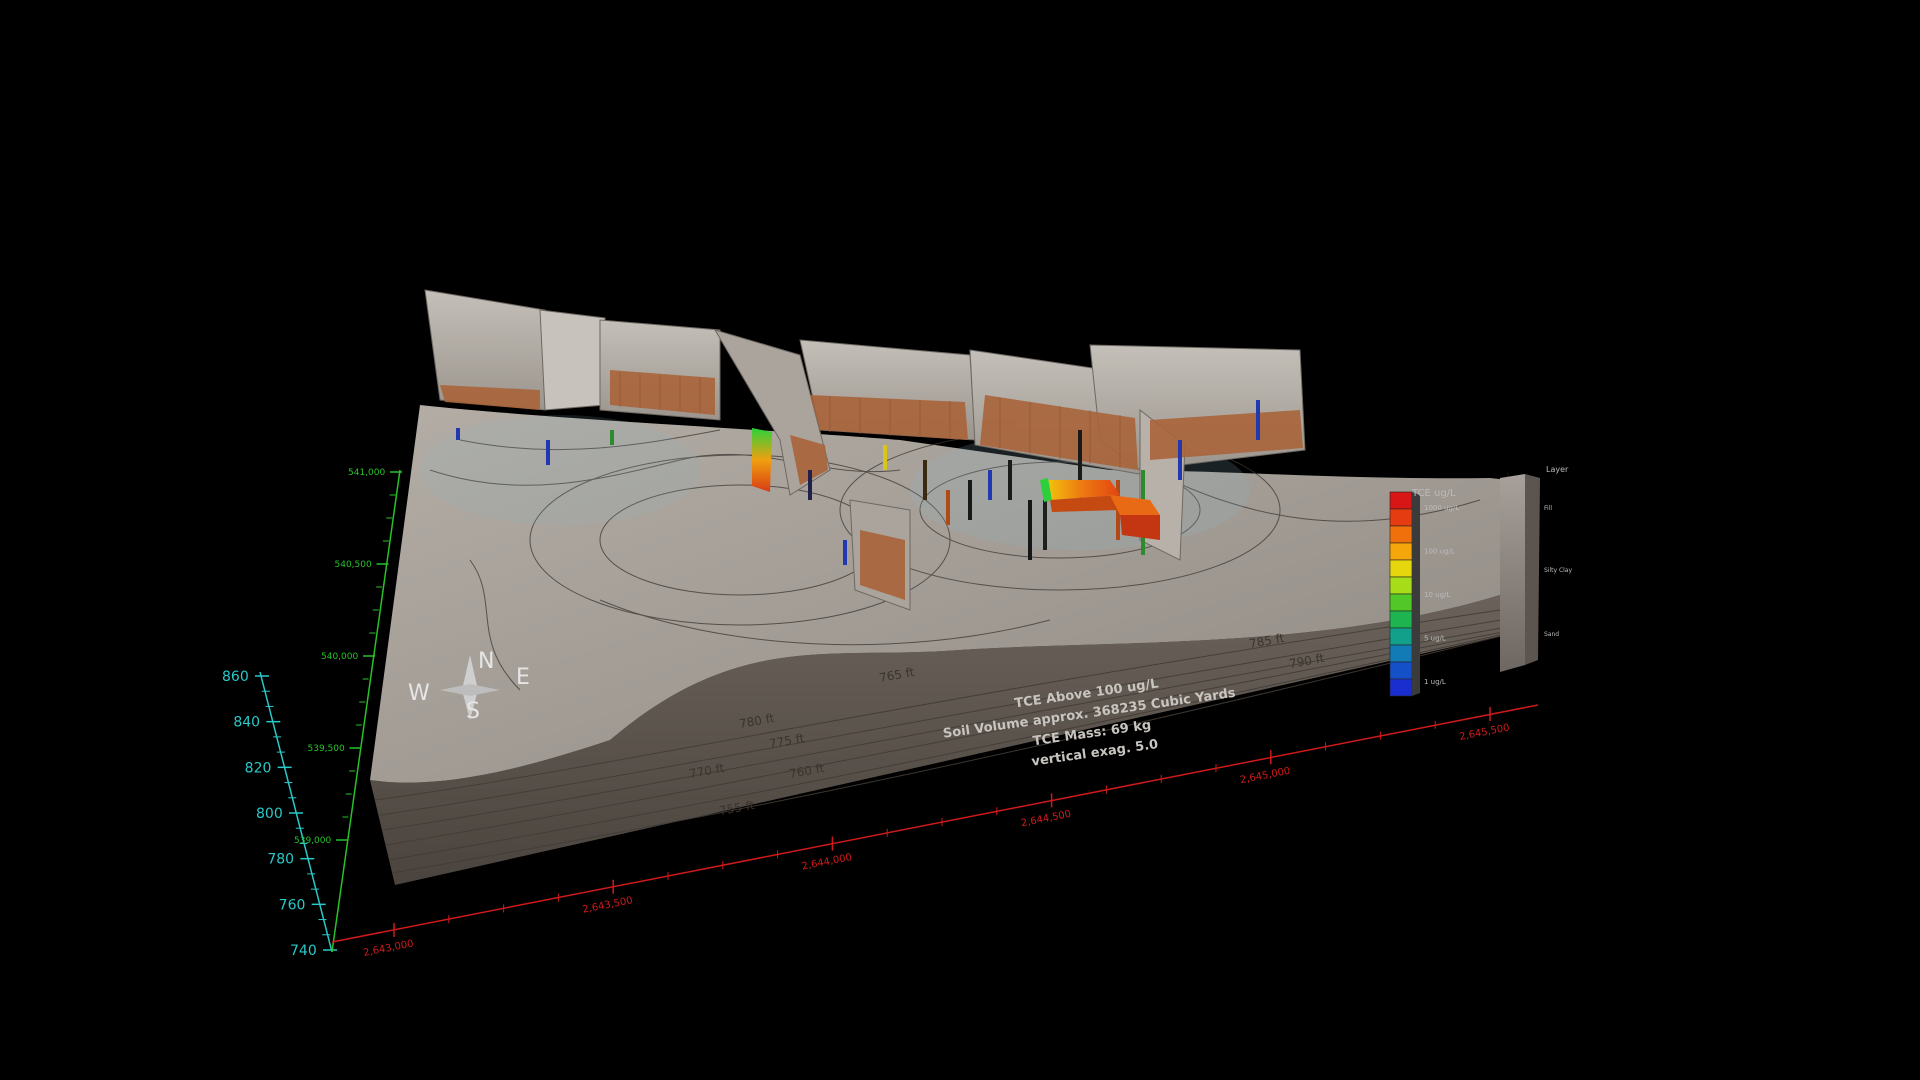  What do you see at coordinates (1558, 570) in the screenshot?
I see `layer-legend-label: Silty Clay` at bounding box center [1558, 570].